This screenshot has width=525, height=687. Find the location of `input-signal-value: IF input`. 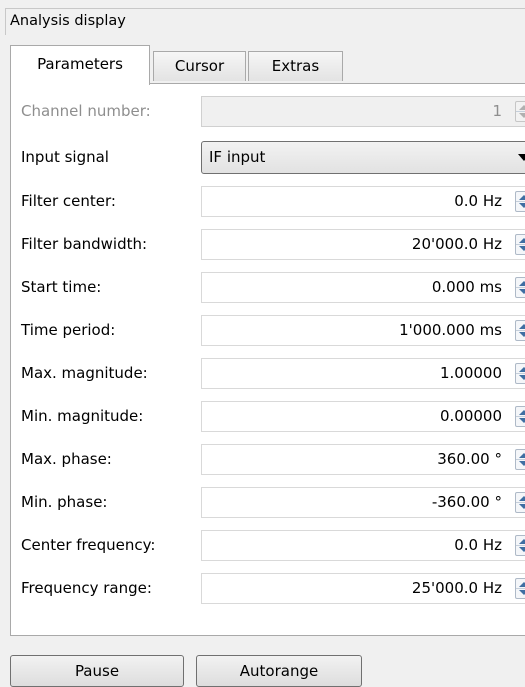

input-signal-value: IF input is located at coordinates (237, 157).